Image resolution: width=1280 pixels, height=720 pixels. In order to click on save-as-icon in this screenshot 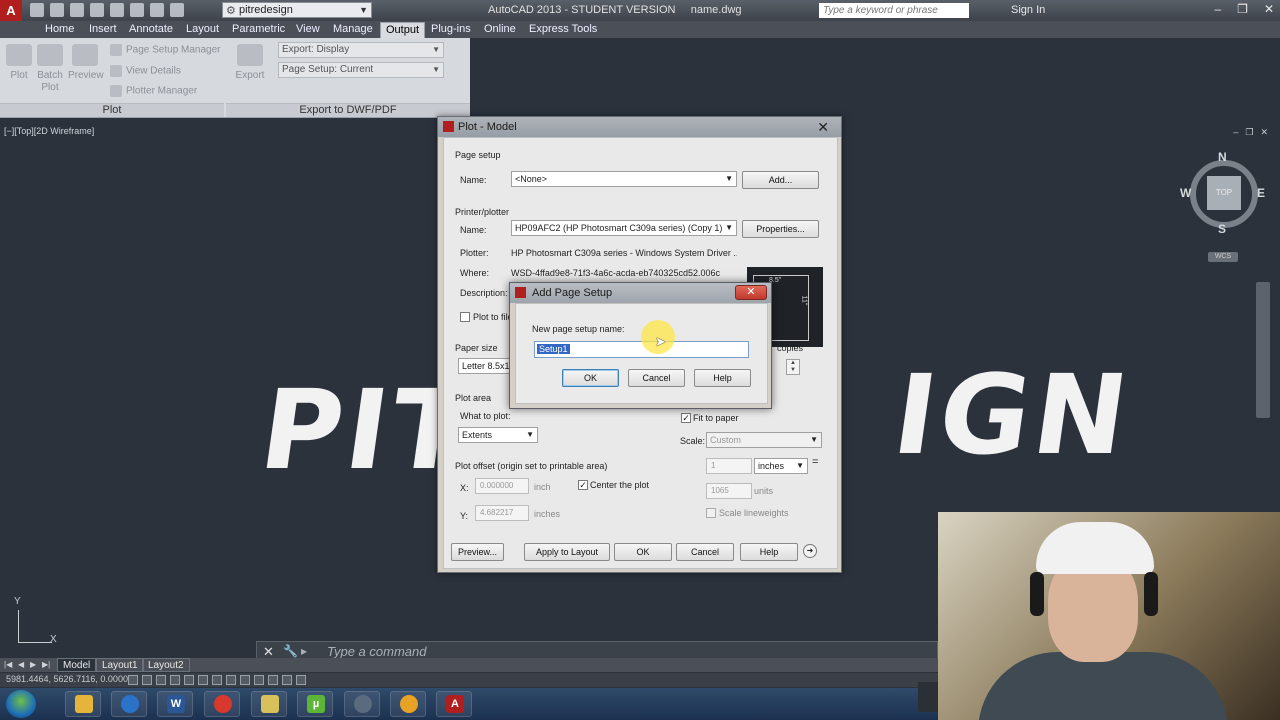, I will do `click(97, 10)`.